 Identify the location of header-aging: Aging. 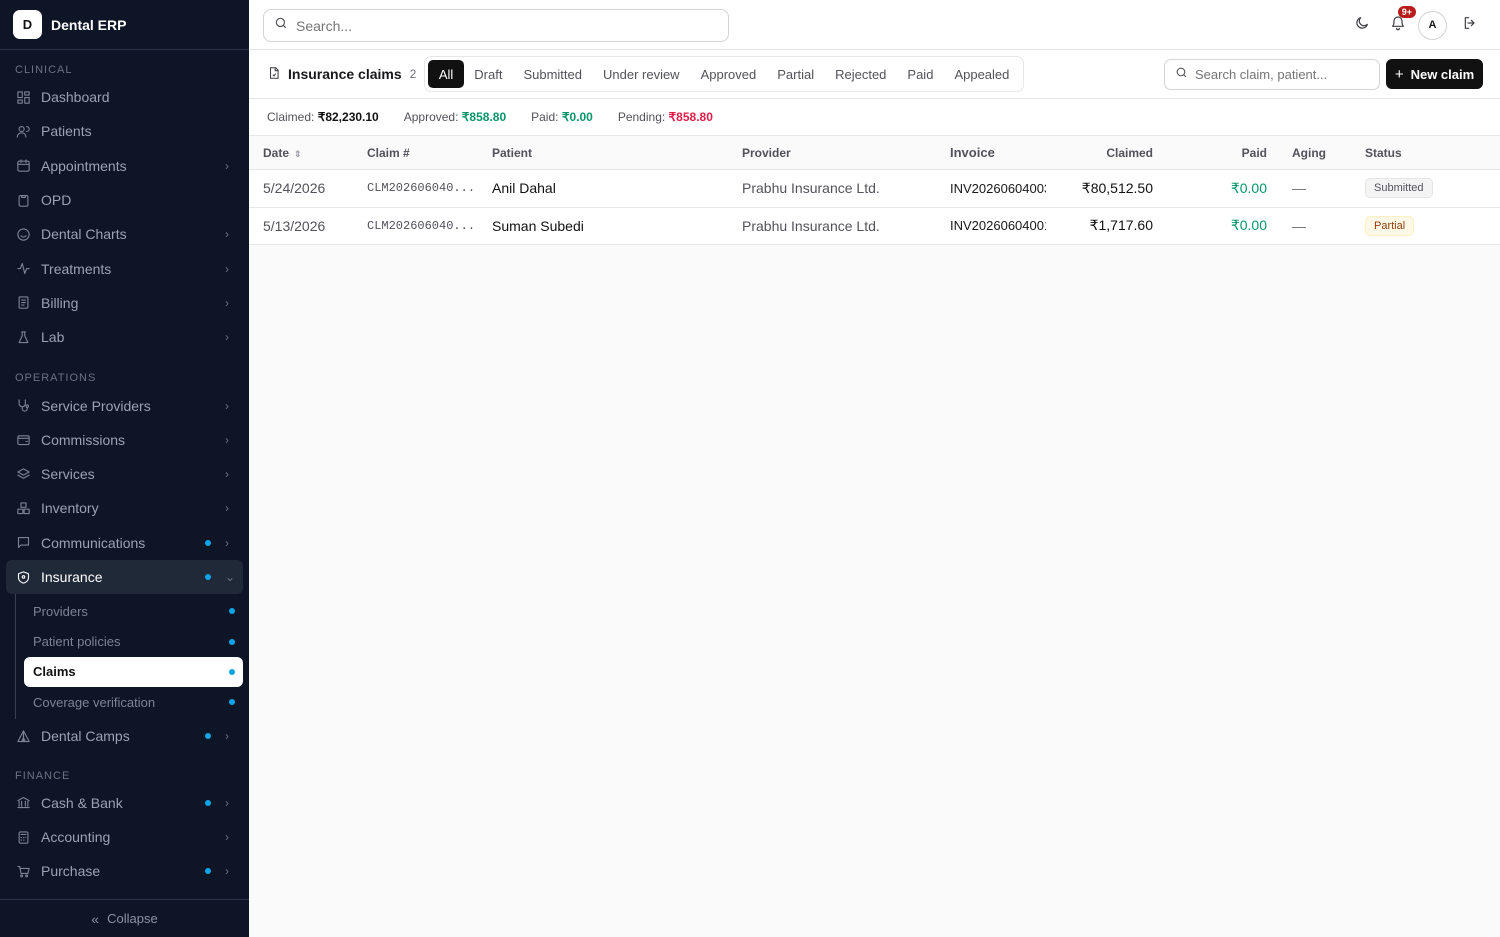
(1309, 152).